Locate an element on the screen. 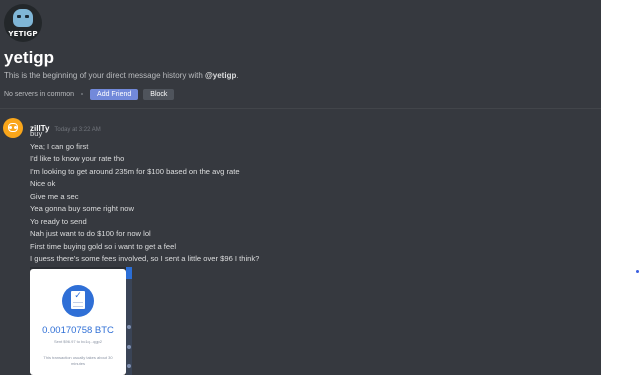 This screenshot has width=640, height=375. mutual-servers-text: No servers in common is located at coordinates (39, 94).